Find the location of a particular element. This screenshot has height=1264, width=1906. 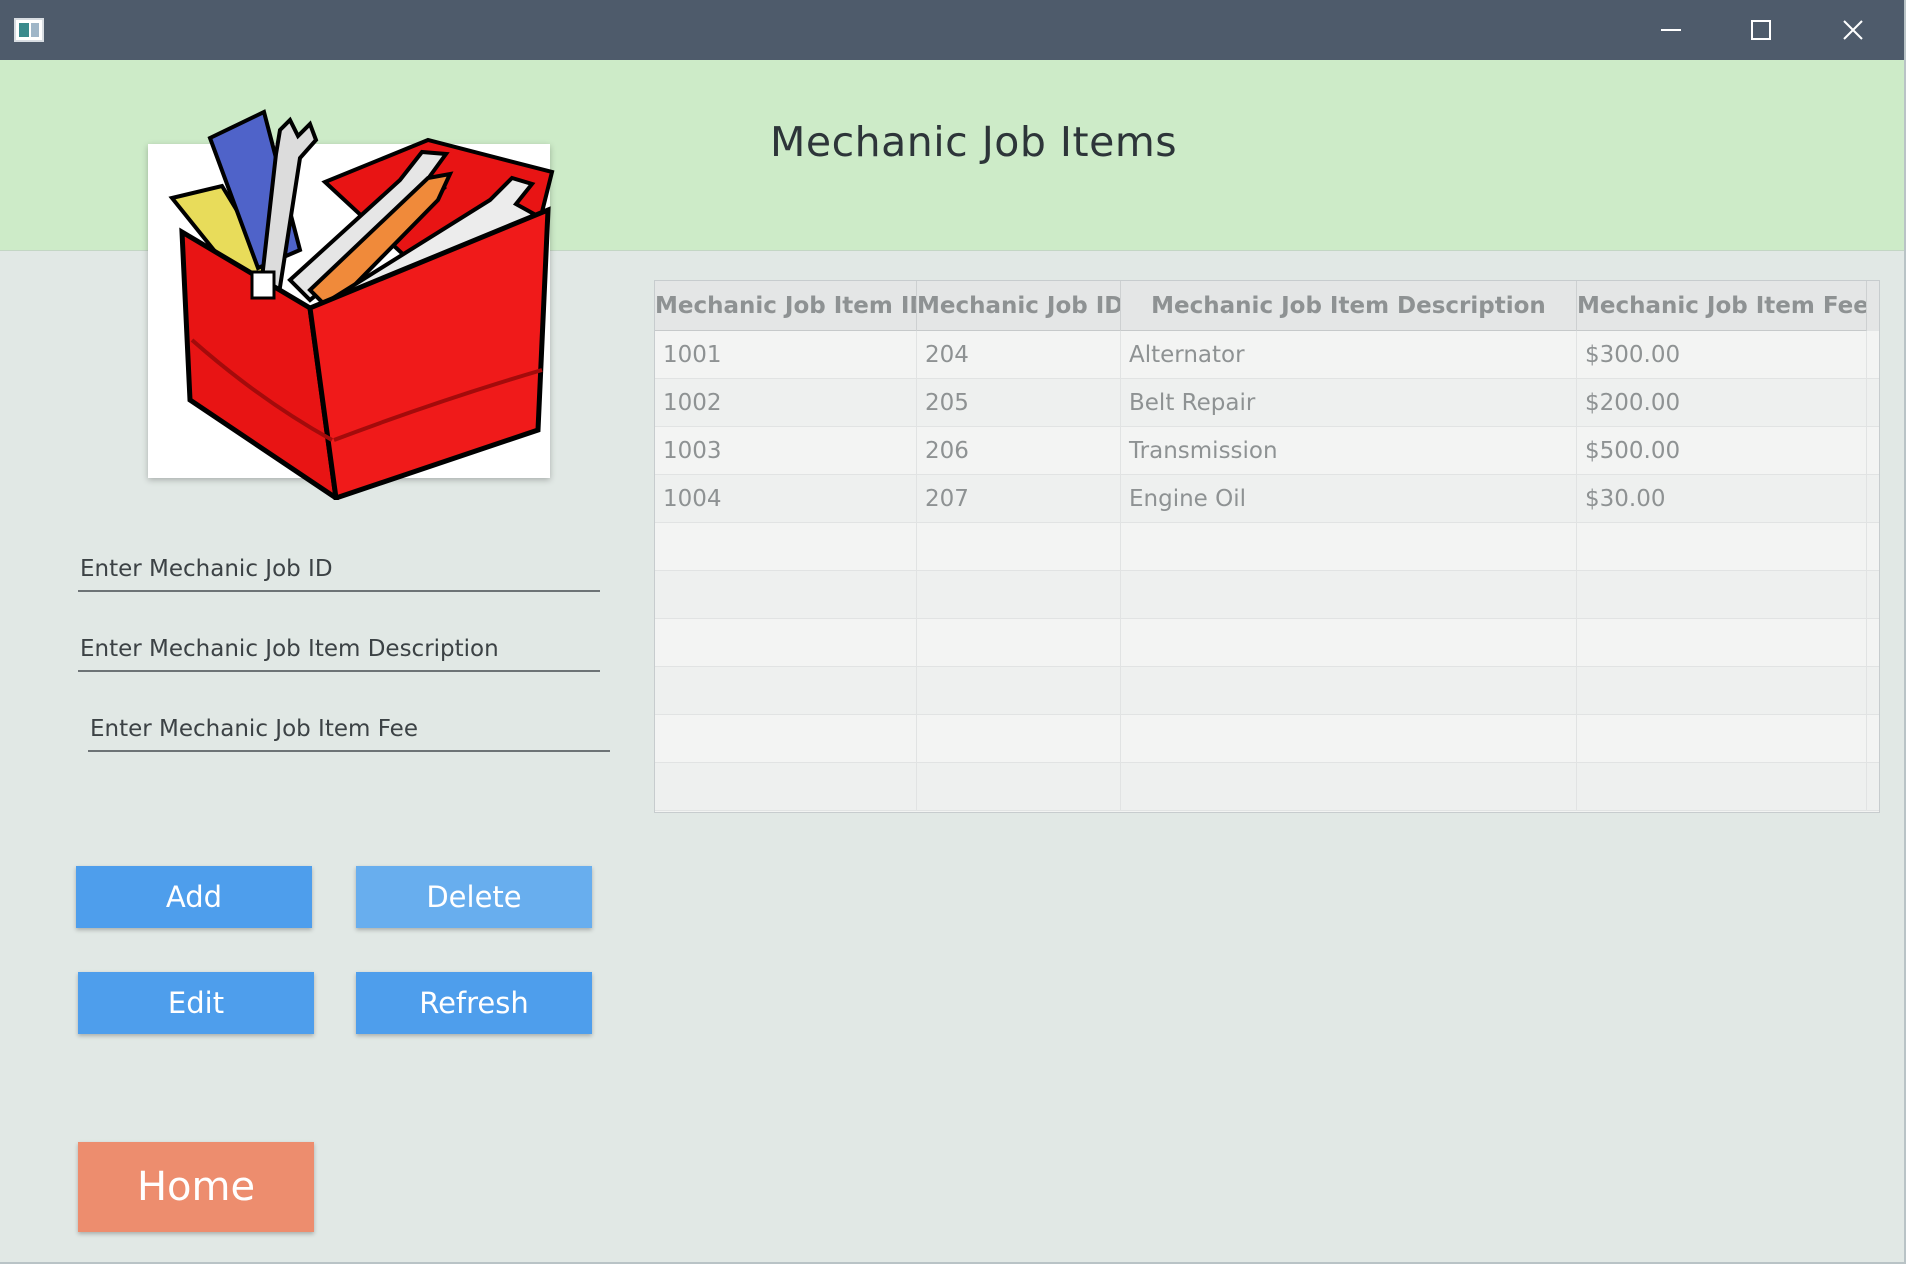

toolbox-logo is located at coordinates (361, 304).